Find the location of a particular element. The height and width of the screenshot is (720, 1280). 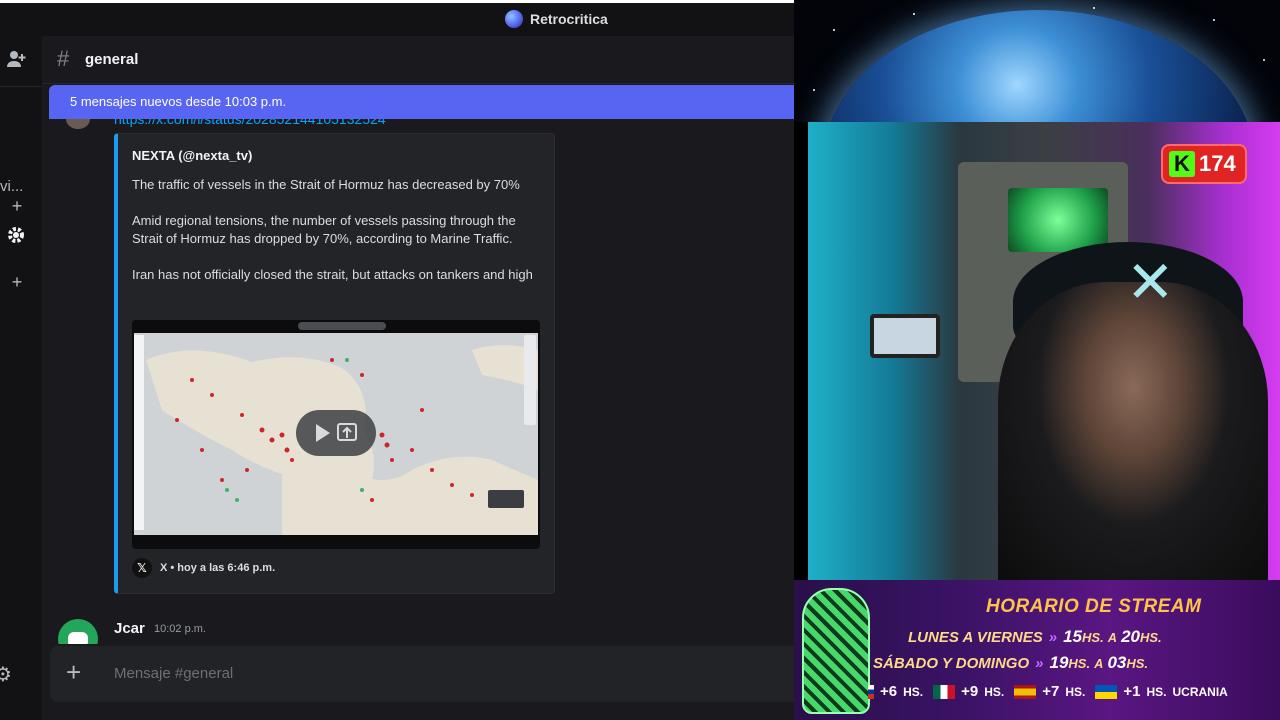

left-sidebar: vi... + + is located at coordinates (21, 378).